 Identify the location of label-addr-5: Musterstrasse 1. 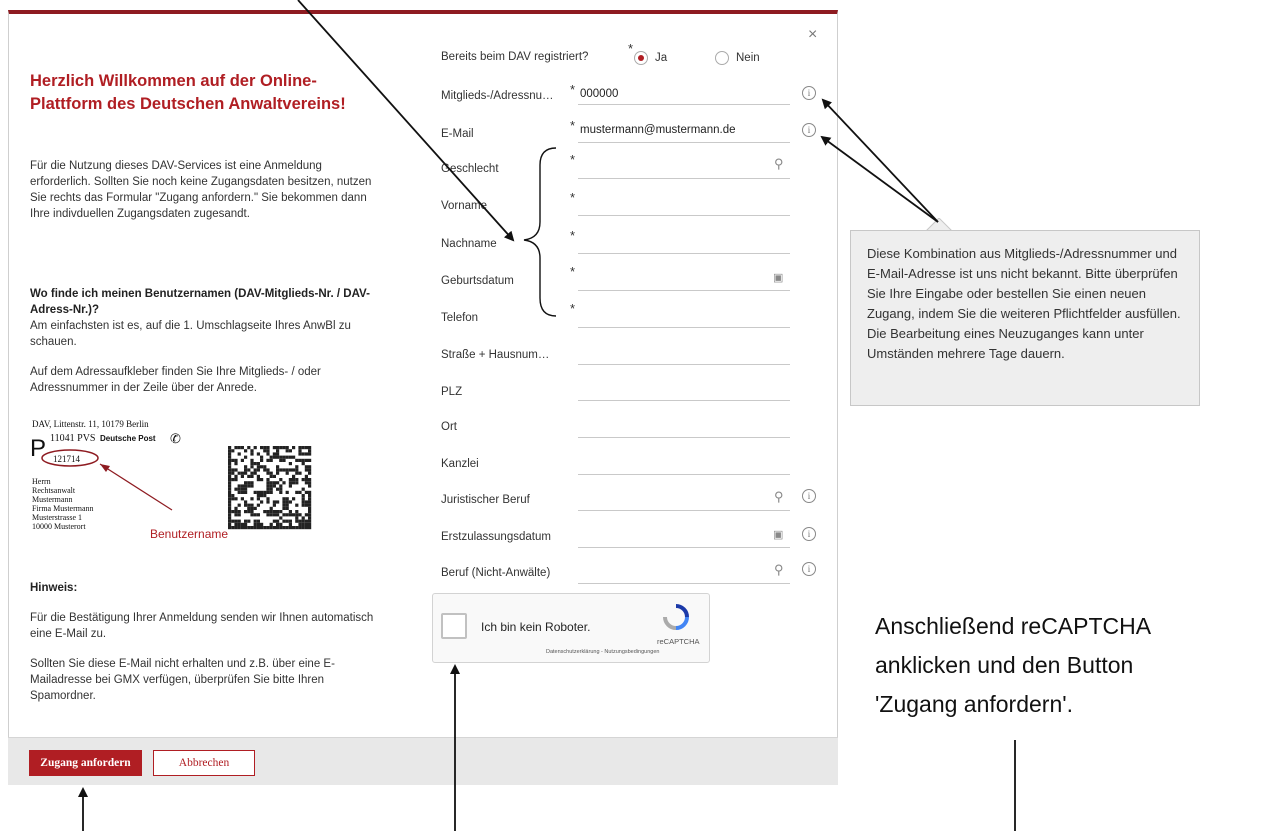
(57, 517).